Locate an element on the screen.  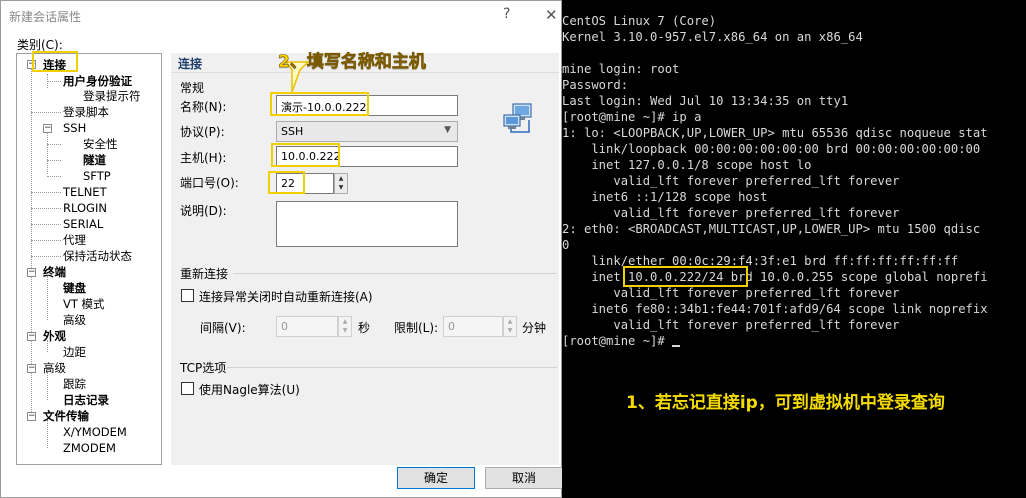
terminal-line: [root@mine ~]# ip a is located at coordinates (632, 117).